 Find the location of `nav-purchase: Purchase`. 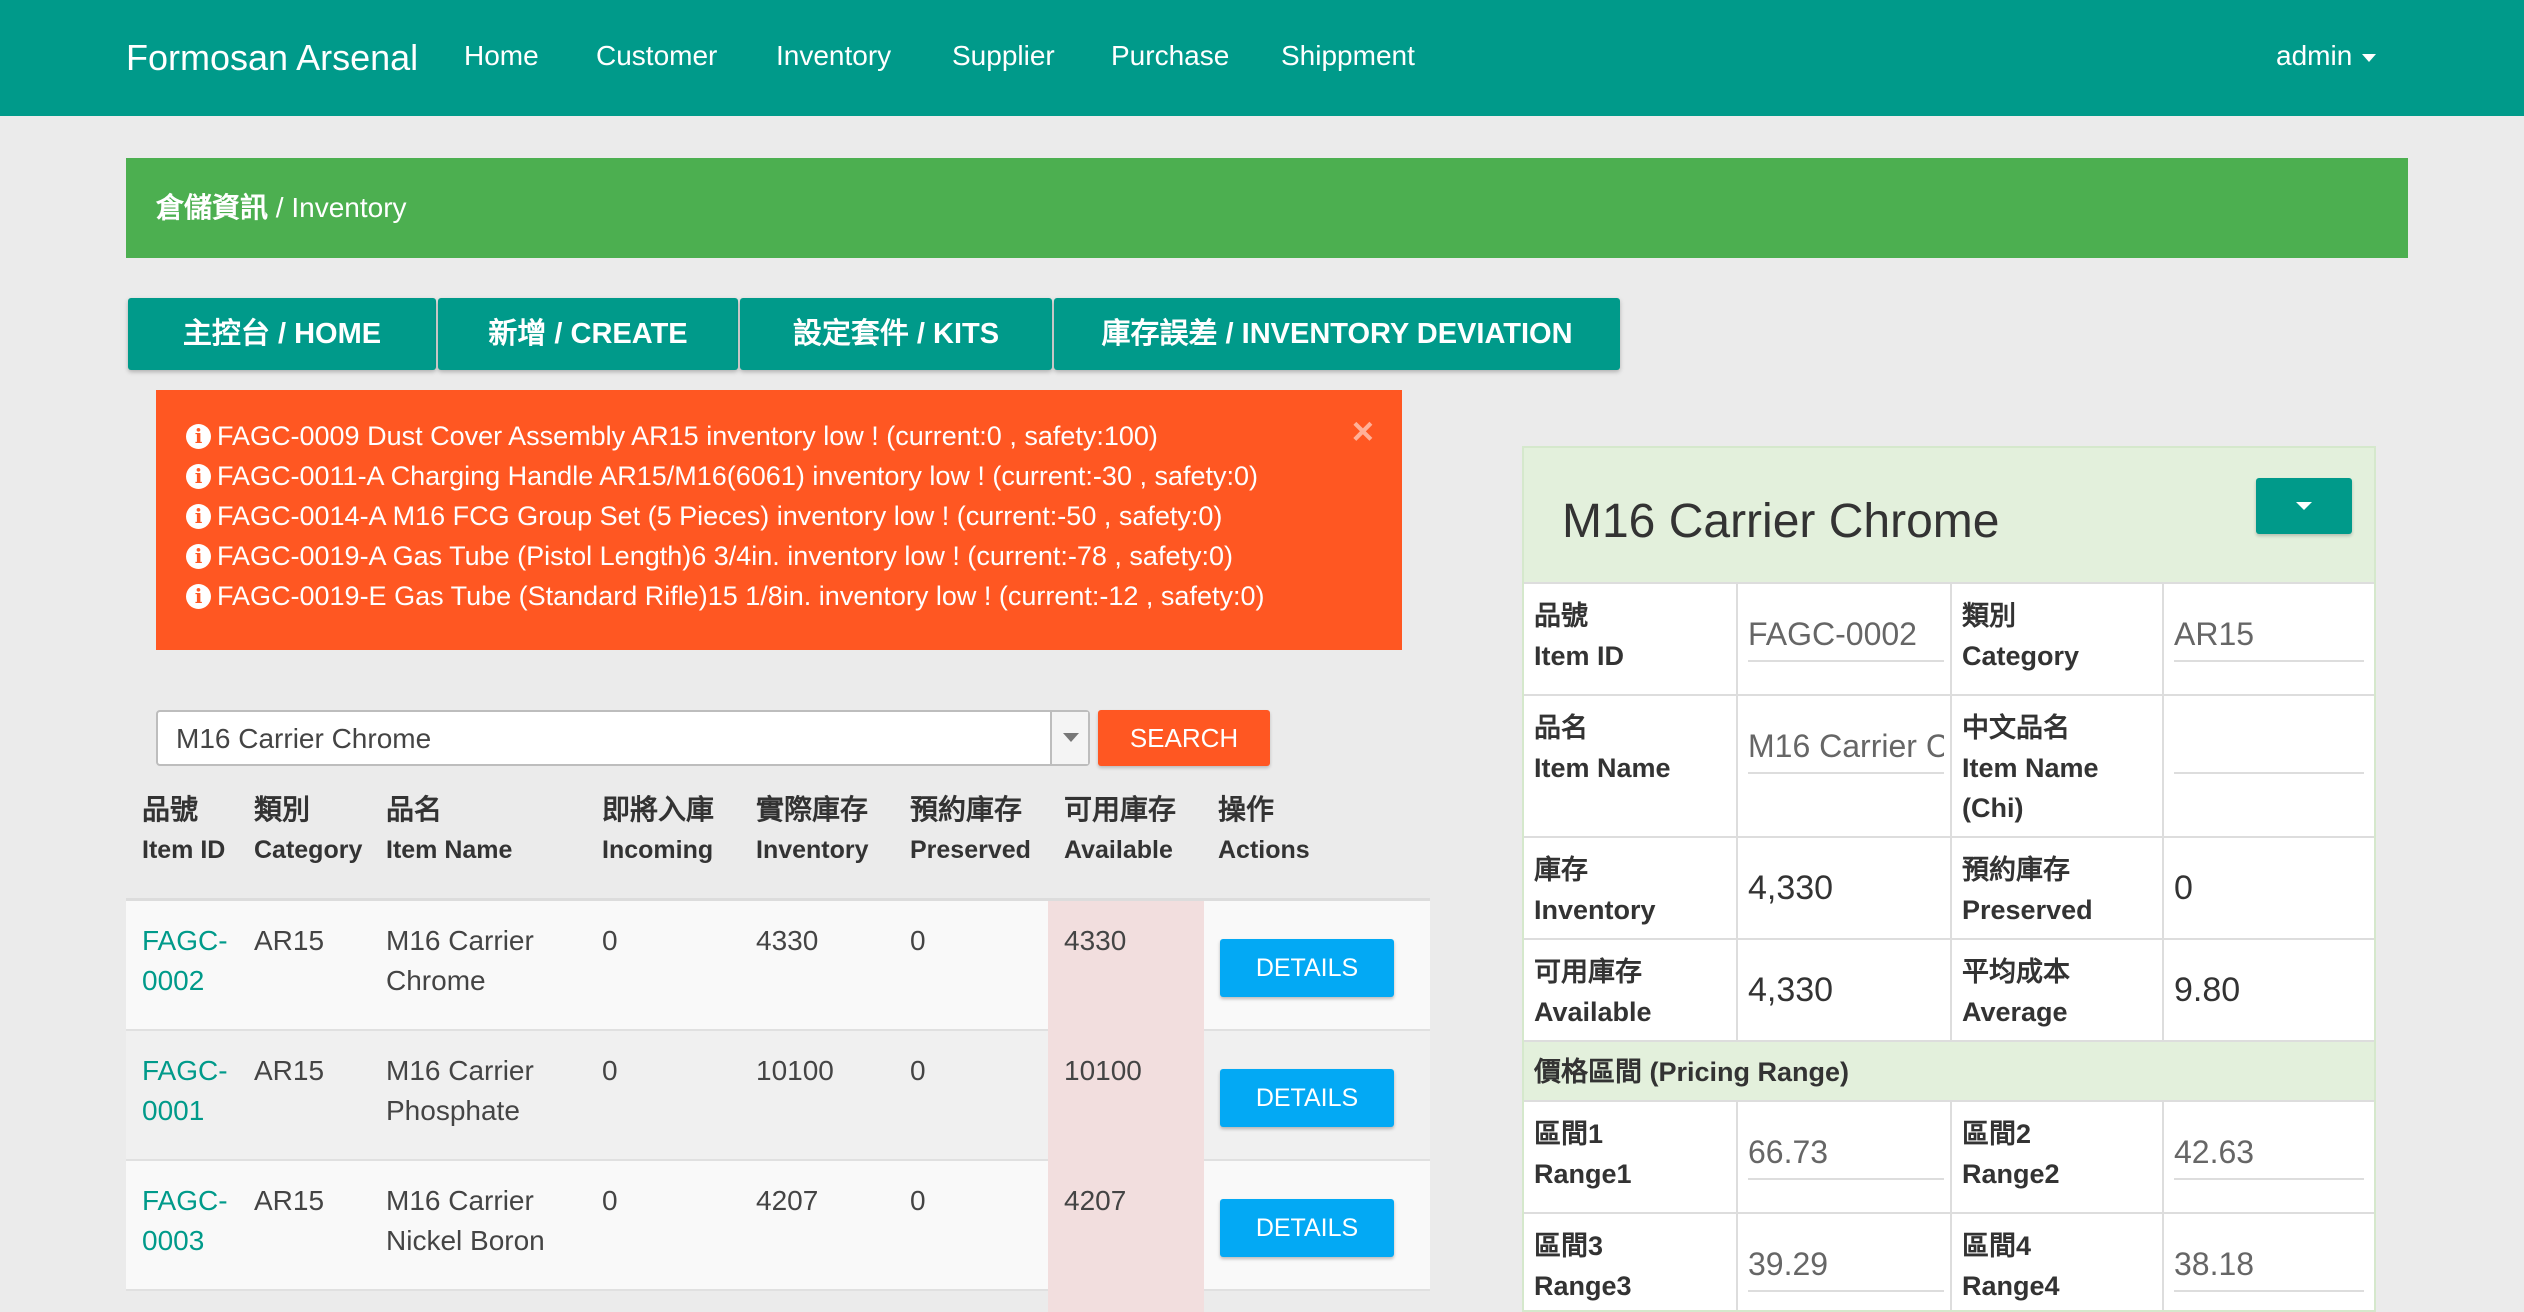

nav-purchase: Purchase is located at coordinates (1170, 56).